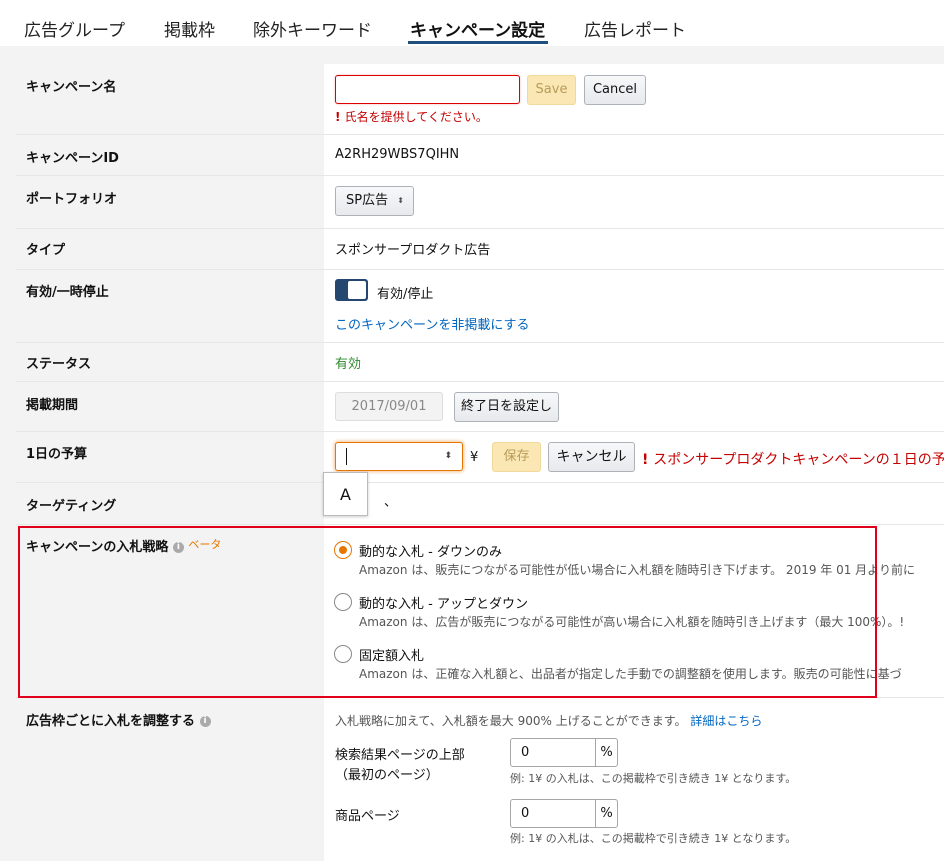 The height and width of the screenshot is (861, 944). I want to click on set-end-date-button: 終了日を設定し, so click(506, 407).